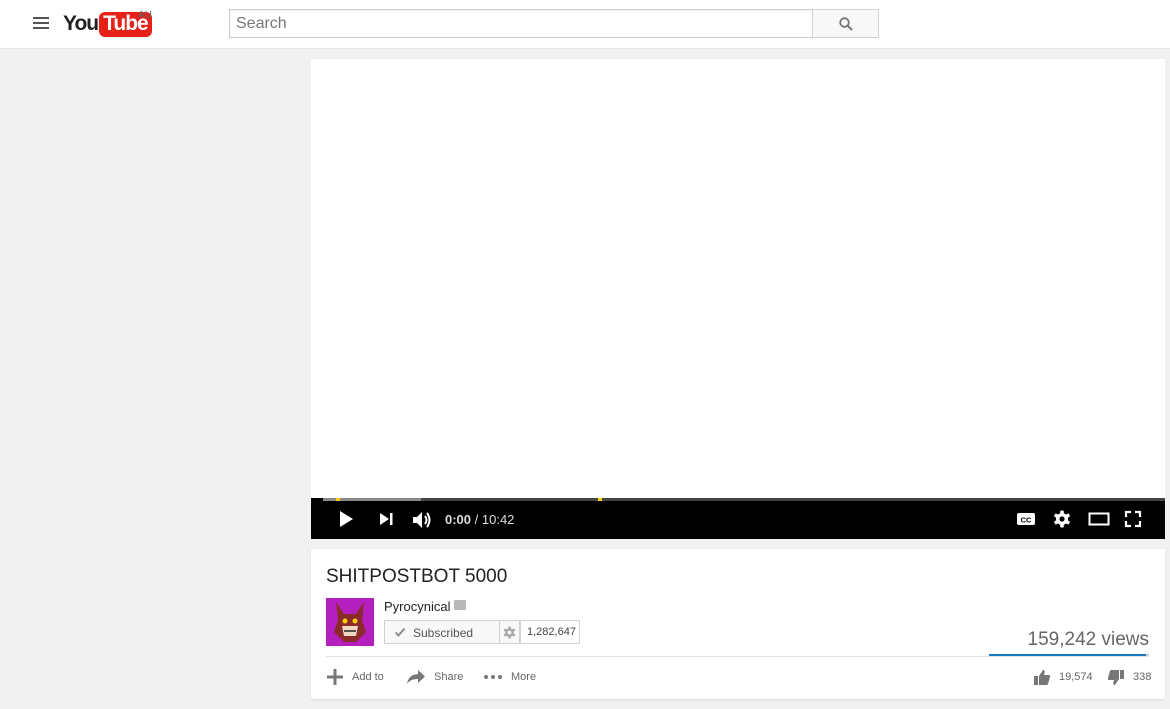  I want to click on checkmark-icon, so click(400, 632).